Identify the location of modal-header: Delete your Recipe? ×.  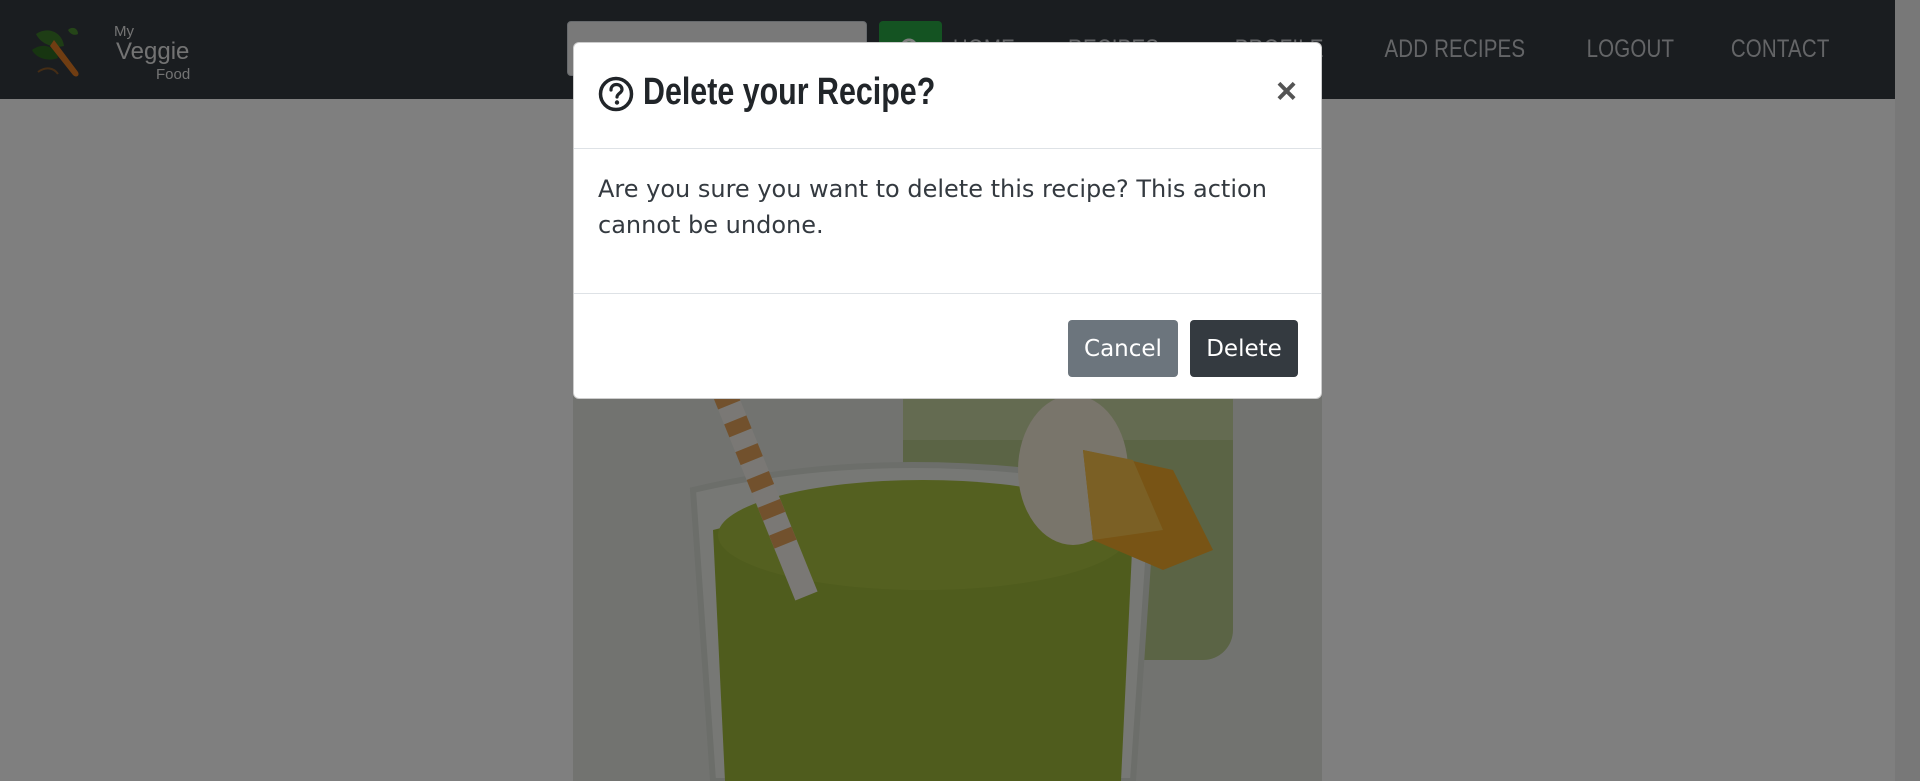
(947, 96).